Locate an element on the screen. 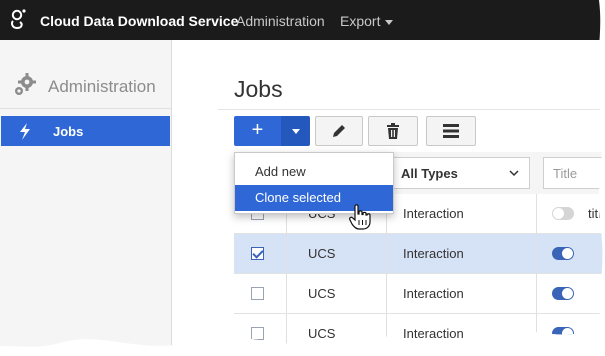 The image size is (605, 356). hand-cursor-icon is located at coordinates (360, 217).